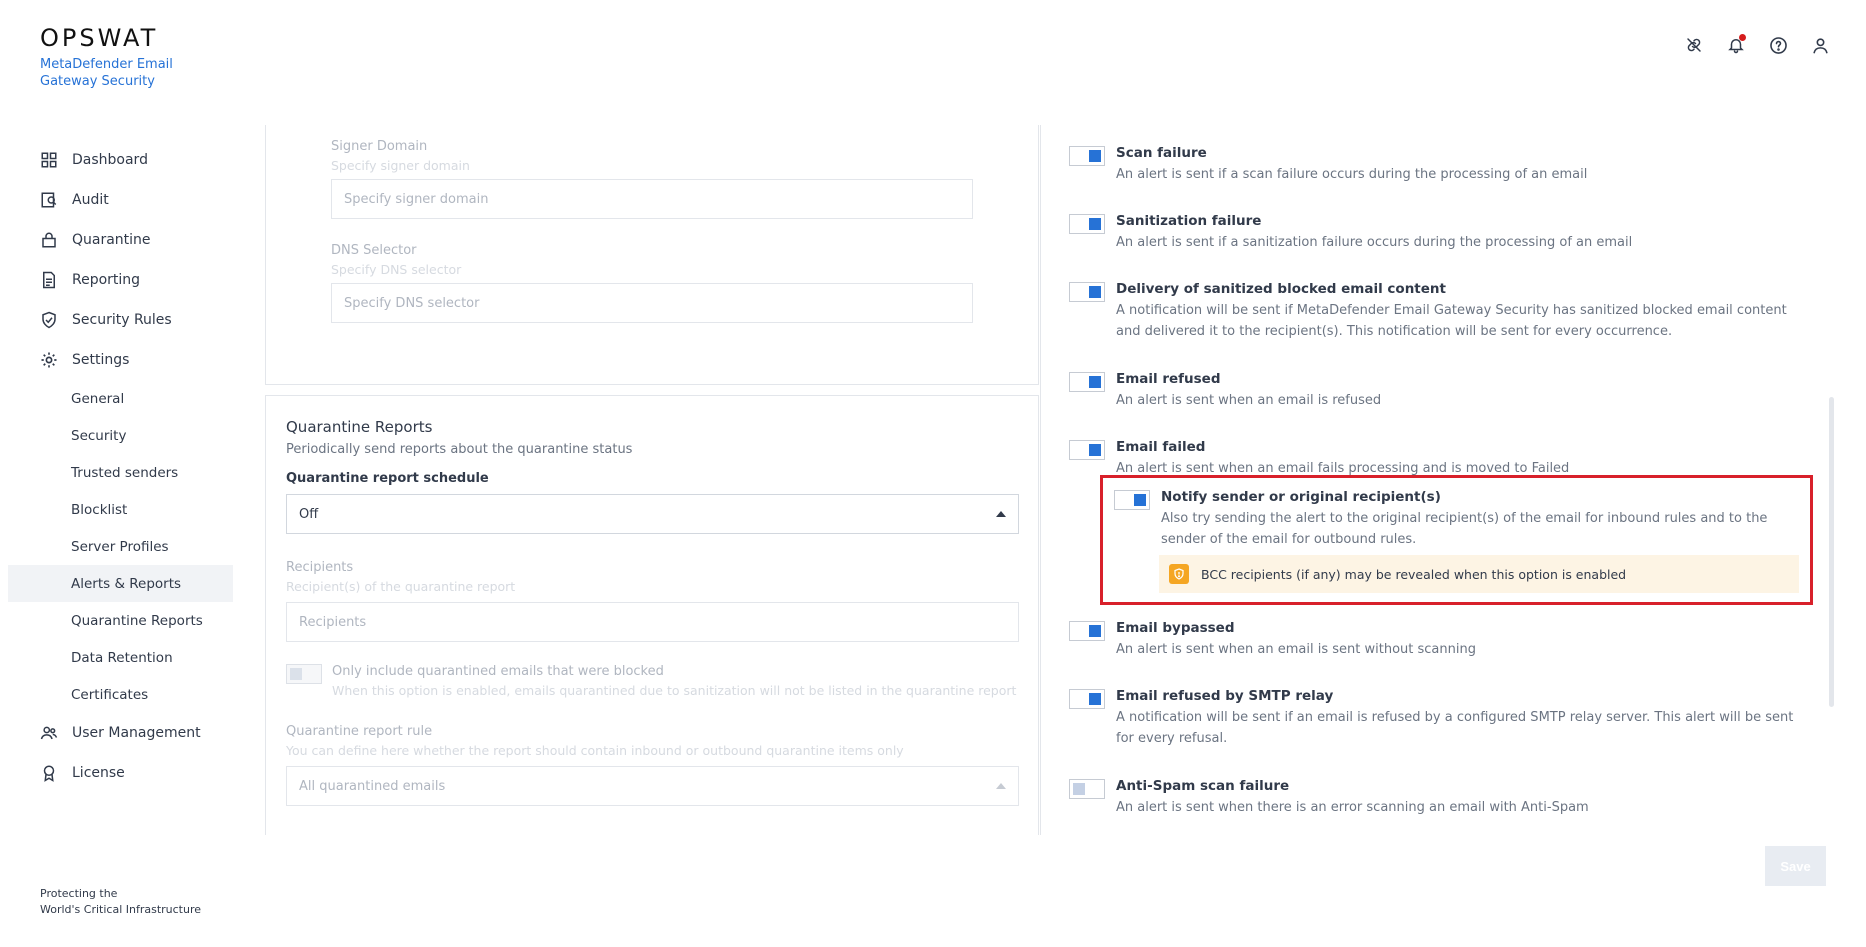 Image resolution: width=1866 pixels, height=947 pixels. I want to click on dns-selector-hint: Specify DNS selector, so click(396, 269).